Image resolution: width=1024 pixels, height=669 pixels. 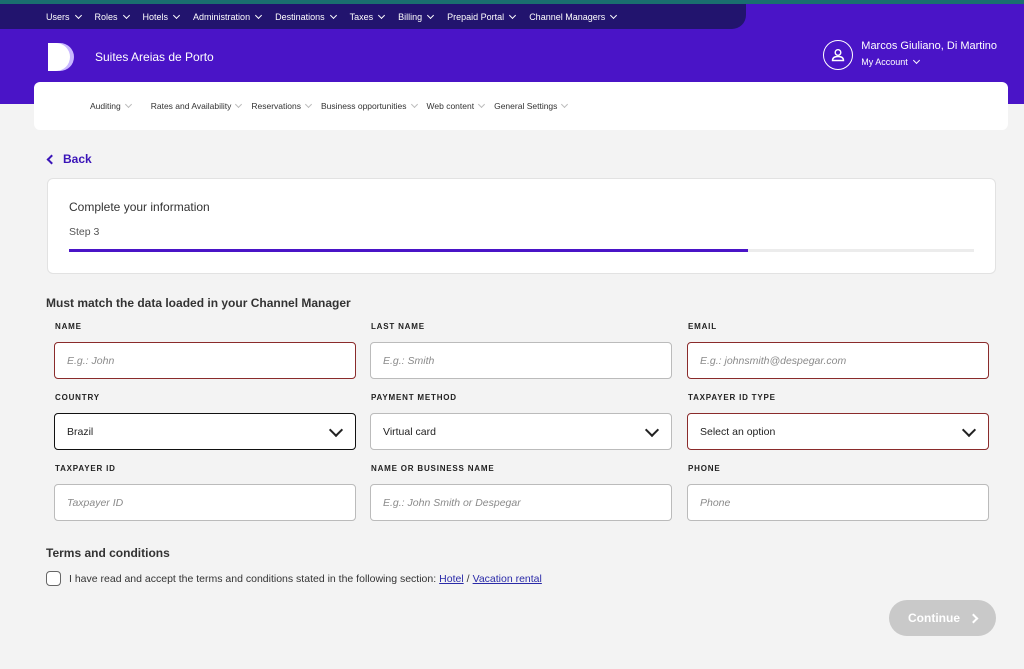 I want to click on progress-bar, so click(x=521, y=250).